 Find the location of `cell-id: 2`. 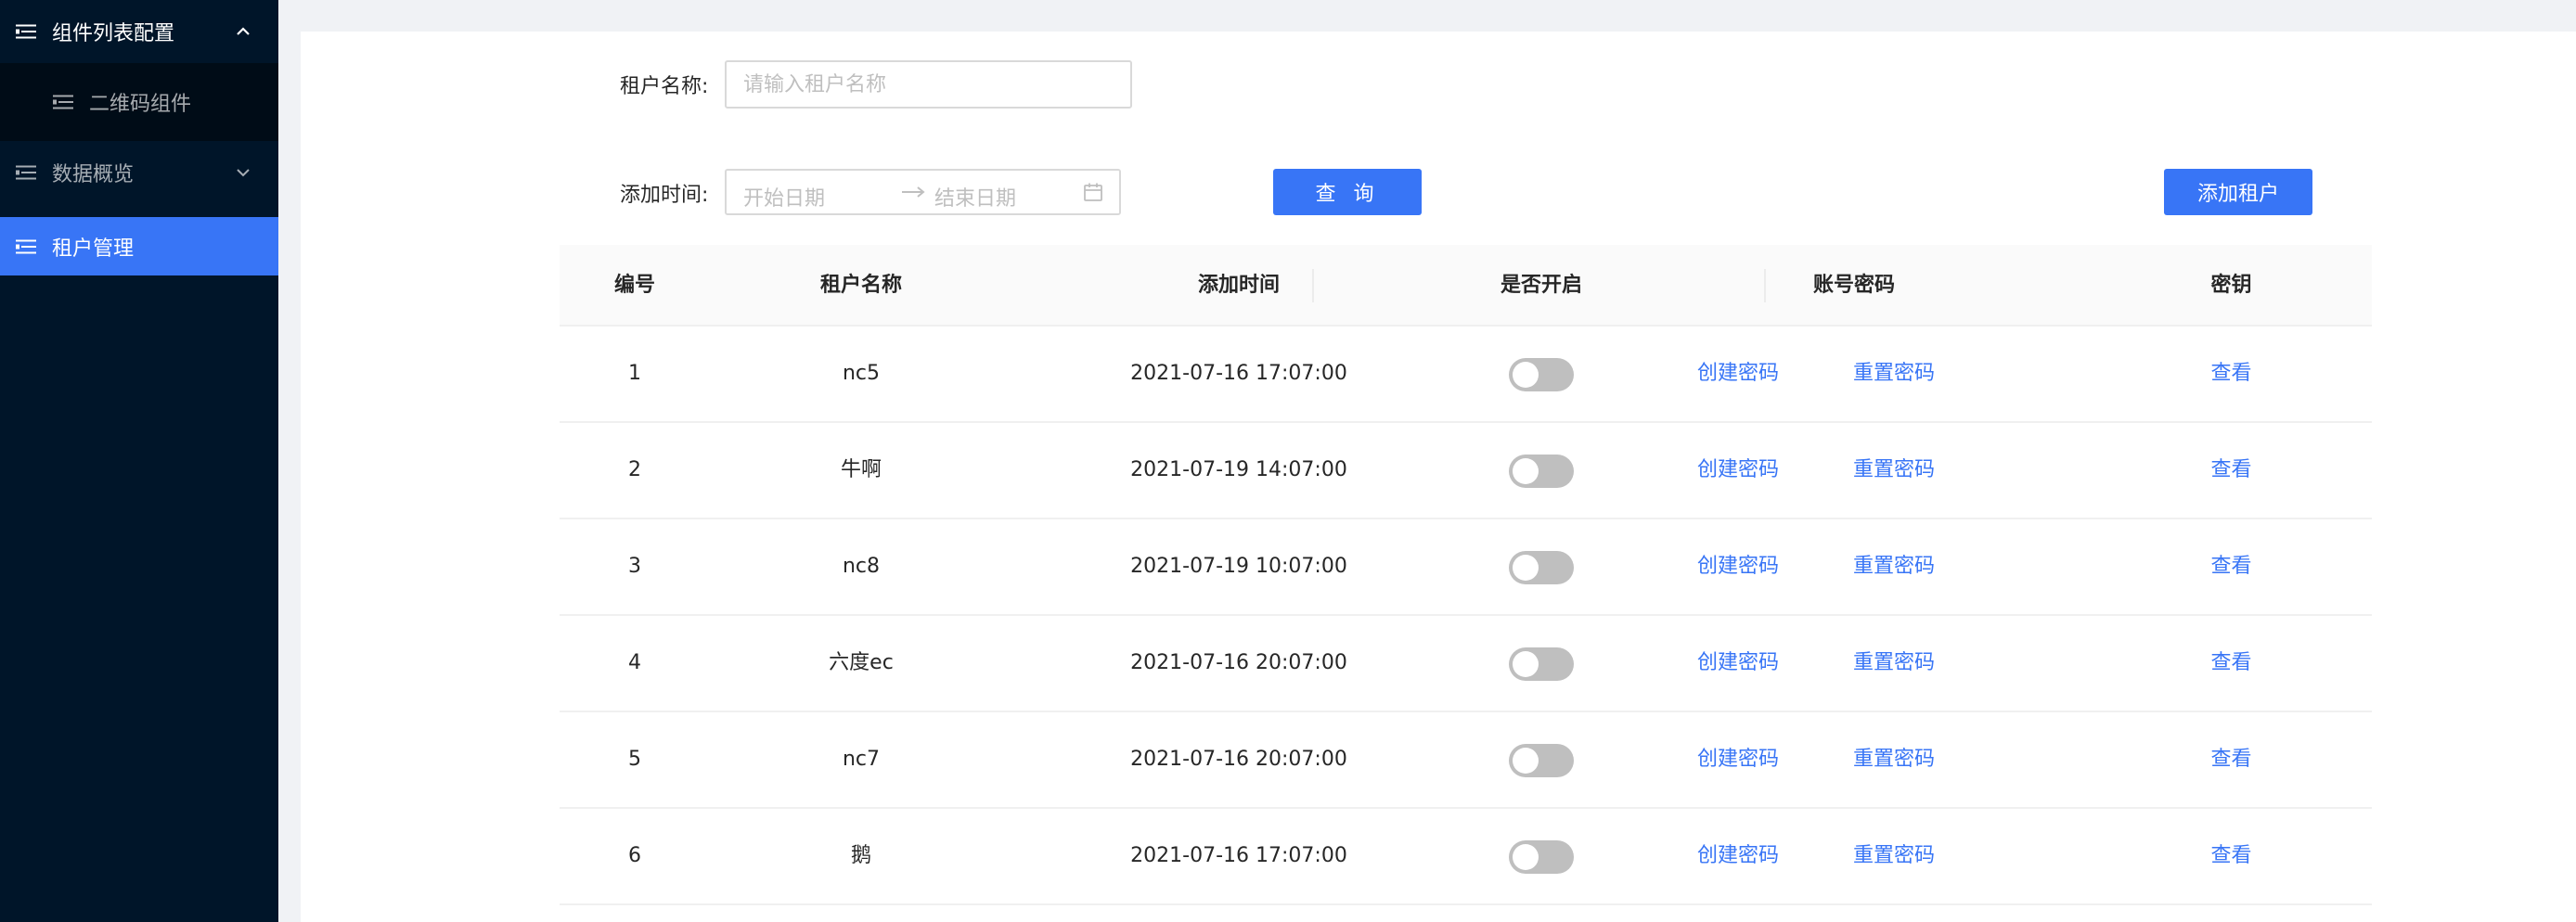

cell-id: 2 is located at coordinates (634, 469).